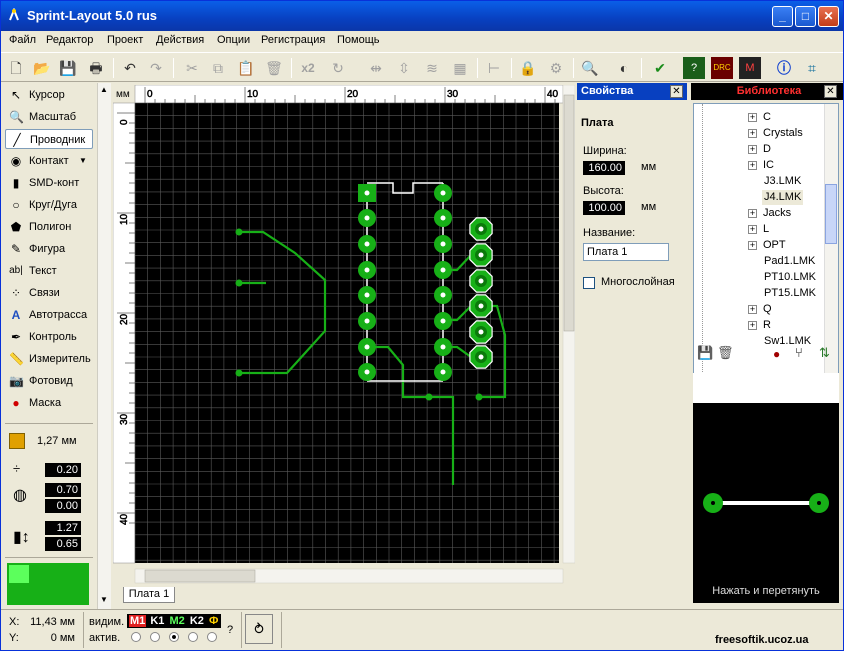 This screenshot has width=844, height=651. I want to click on layer-k1: K1, so click(157, 621).